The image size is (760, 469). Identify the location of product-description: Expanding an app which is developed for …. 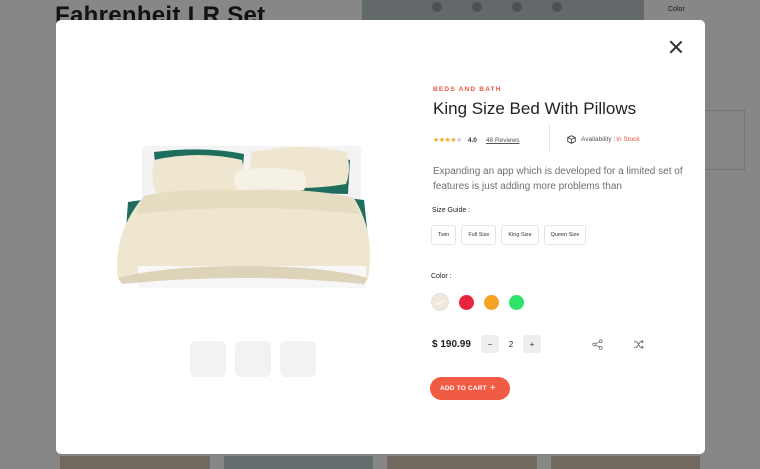
(558, 179).